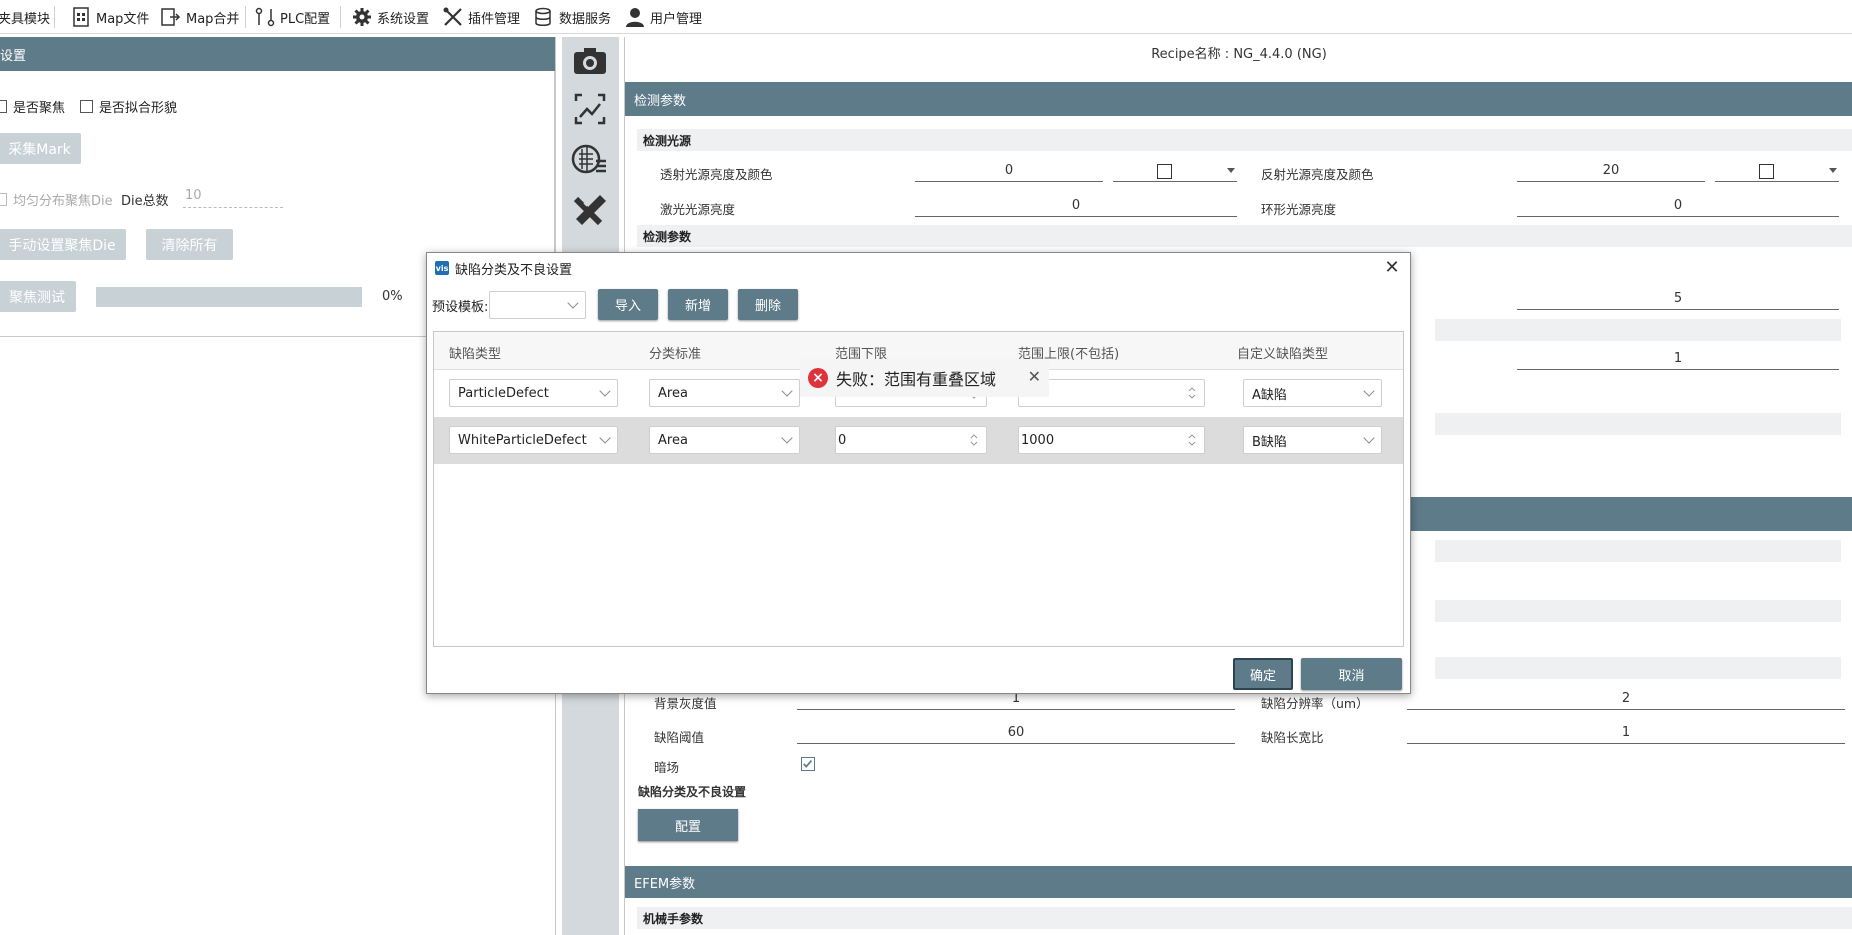 The width and height of the screenshot is (1852, 935). I want to click on reflected-color-select, so click(1777, 172).